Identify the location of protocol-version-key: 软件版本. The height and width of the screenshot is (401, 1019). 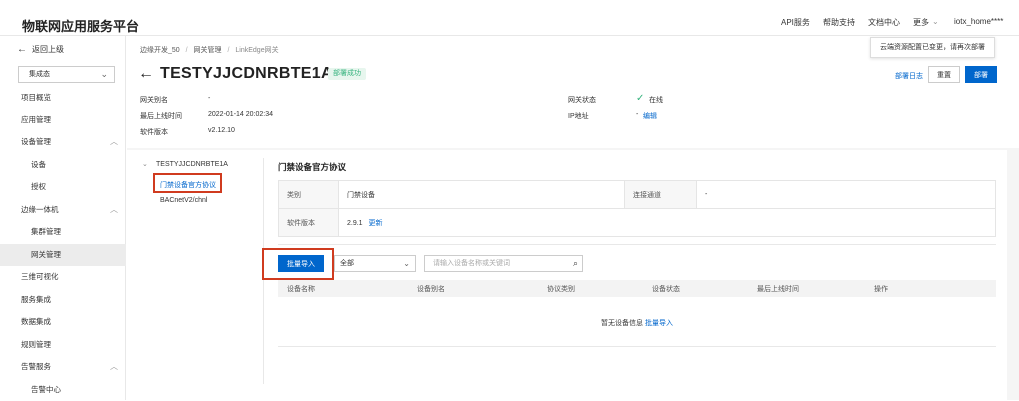
(308, 222).